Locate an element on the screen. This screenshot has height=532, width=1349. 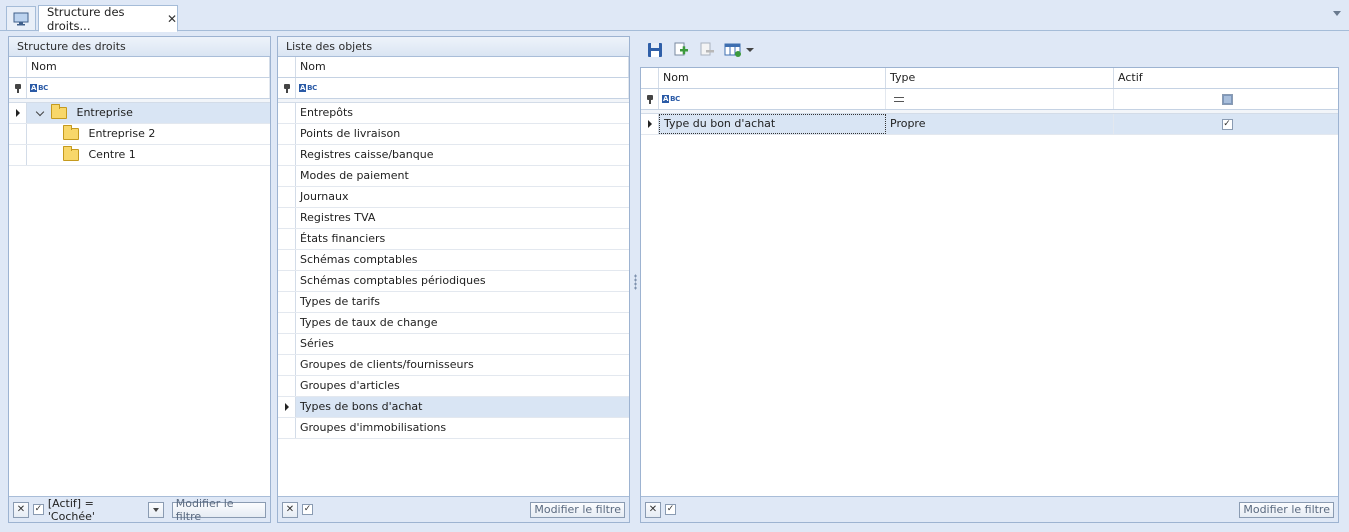
list-item: Groupes de clients/fournisseurs is located at coordinates (453, 365).